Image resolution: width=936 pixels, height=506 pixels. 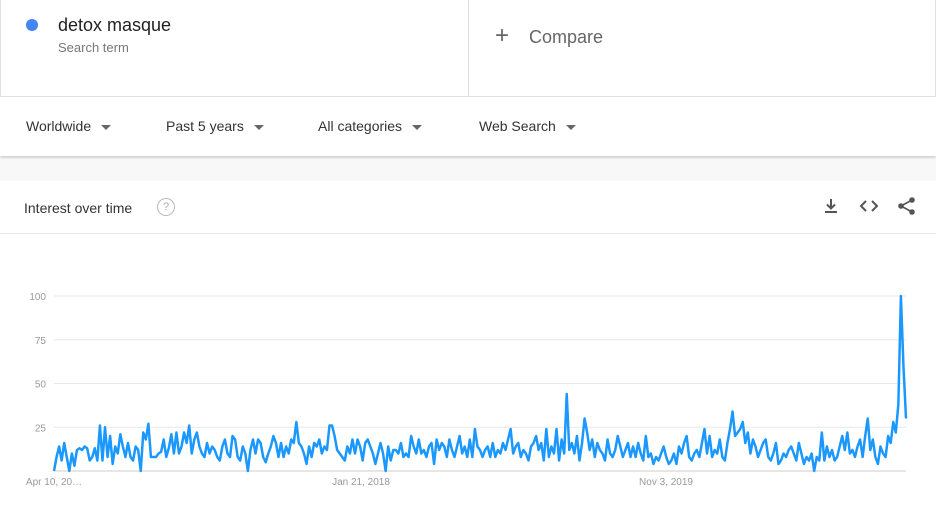 I want to click on search-type-dropdown: Web Search, so click(x=527, y=126).